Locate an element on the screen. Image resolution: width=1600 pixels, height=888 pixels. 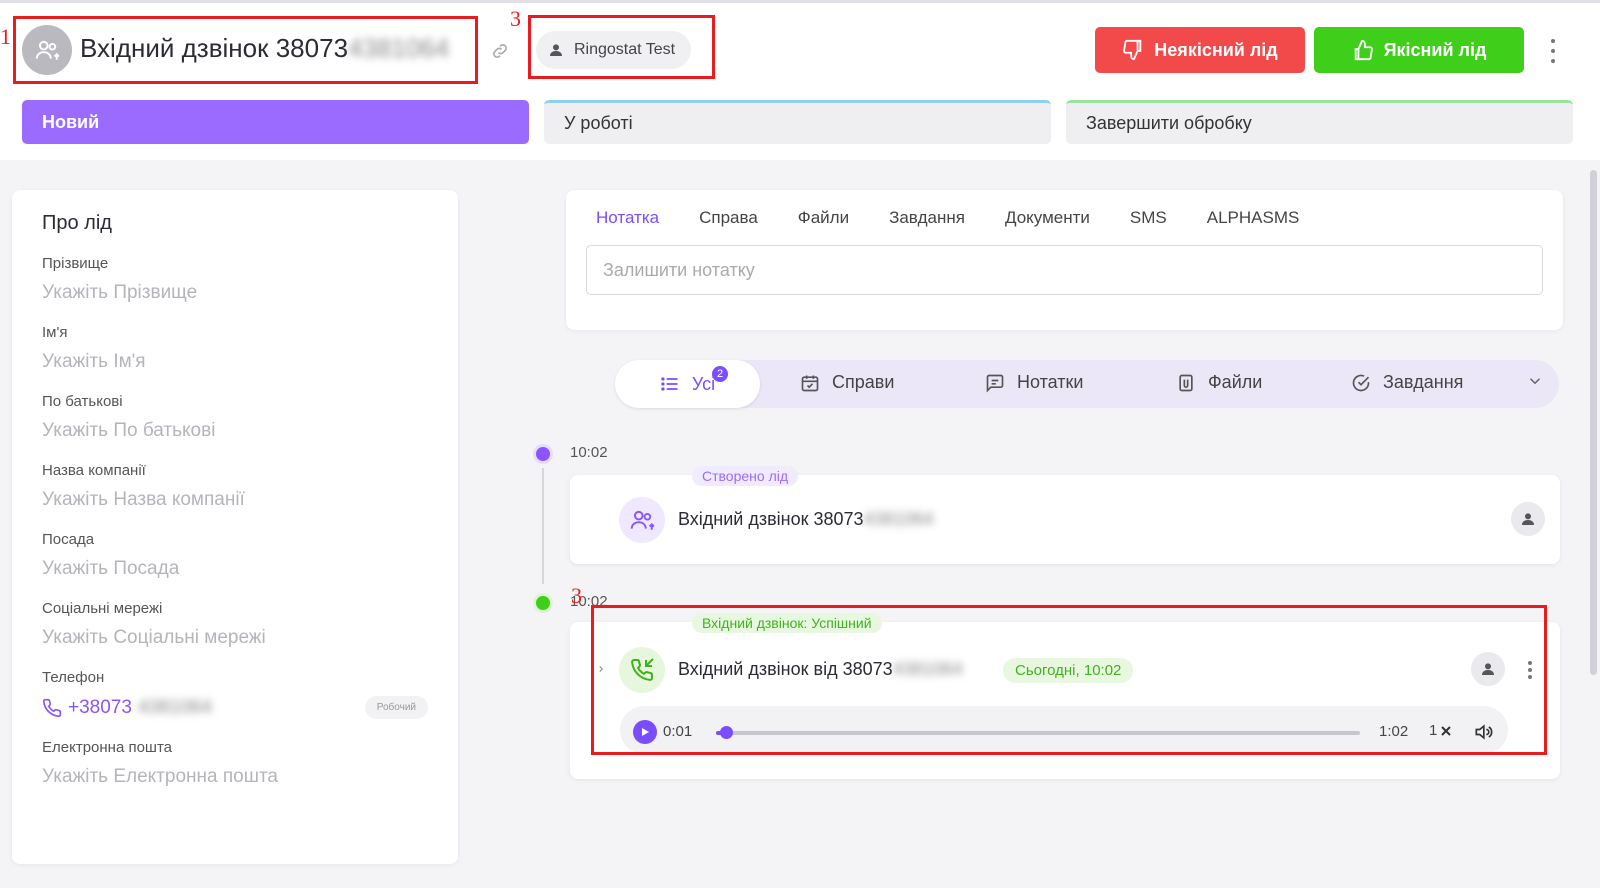
phone-link: +38073 4381064 is located at coordinates (127, 708).